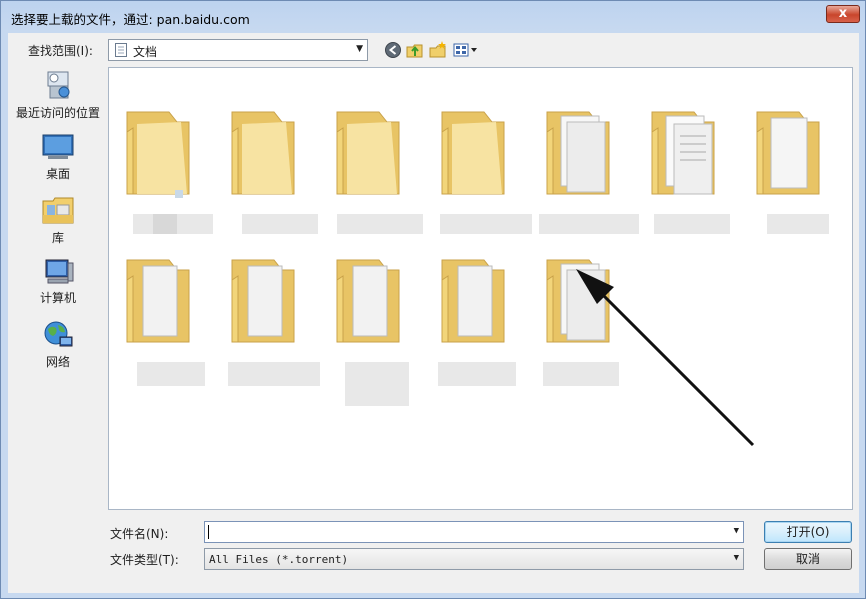 The image size is (866, 599). Describe the element at coordinates (139, 534) in the screenshot. I see `filename-label: 文件名(N):` at that location.